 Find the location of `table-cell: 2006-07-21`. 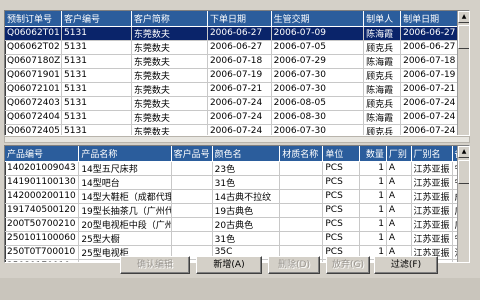

table-cell: 2006-07-21 is located at coordinates (239, 89).